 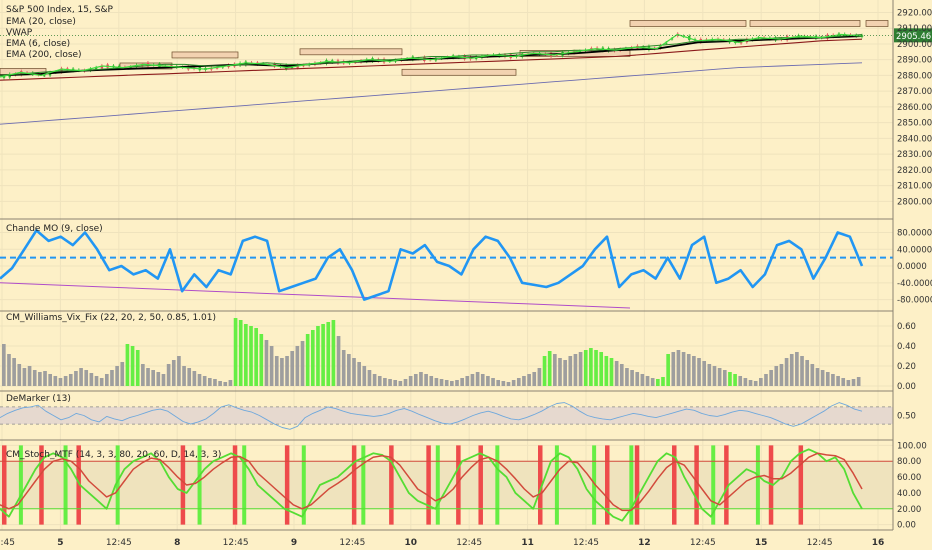 What do you see at coordinates (914, 202) in the screenshot?
I see `price-tick-label: 2800.00` at bounding box center [914, 202].